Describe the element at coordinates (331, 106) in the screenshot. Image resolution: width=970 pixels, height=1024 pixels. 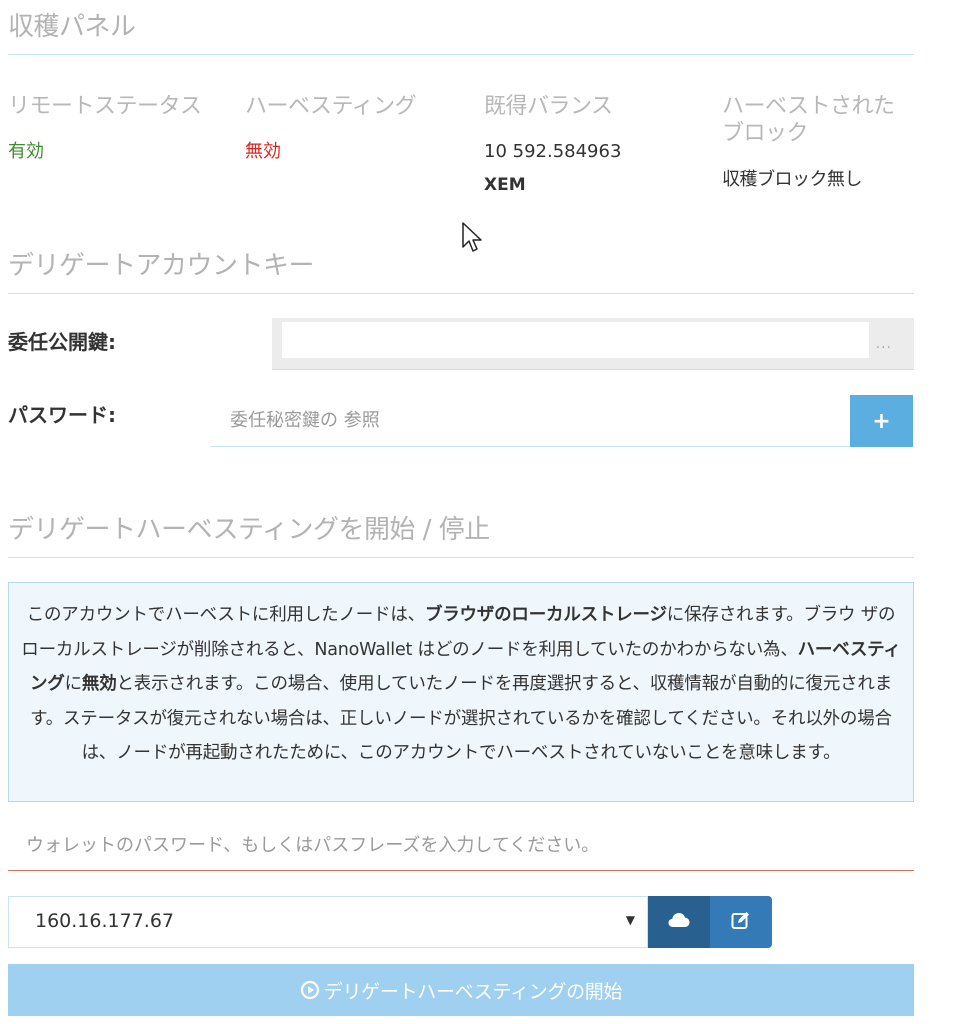
I see `harvesting-label: ハーベスティング` at that location.